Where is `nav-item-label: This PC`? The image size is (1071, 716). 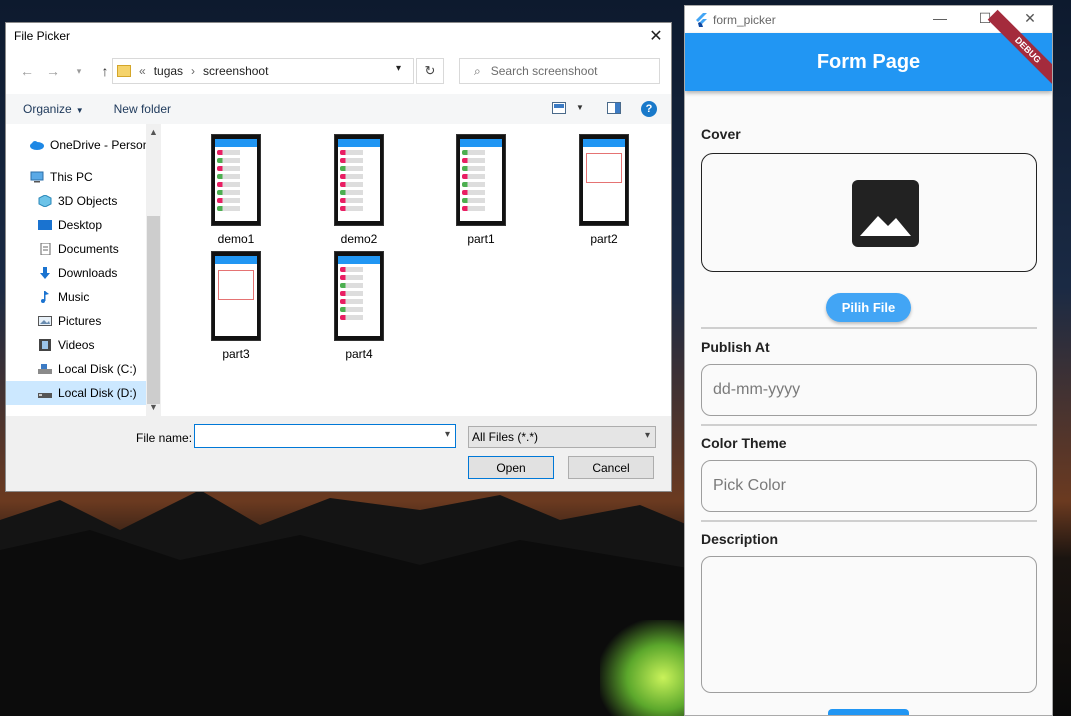
nav-item-label: This PC is located at coordinates (71, 177).